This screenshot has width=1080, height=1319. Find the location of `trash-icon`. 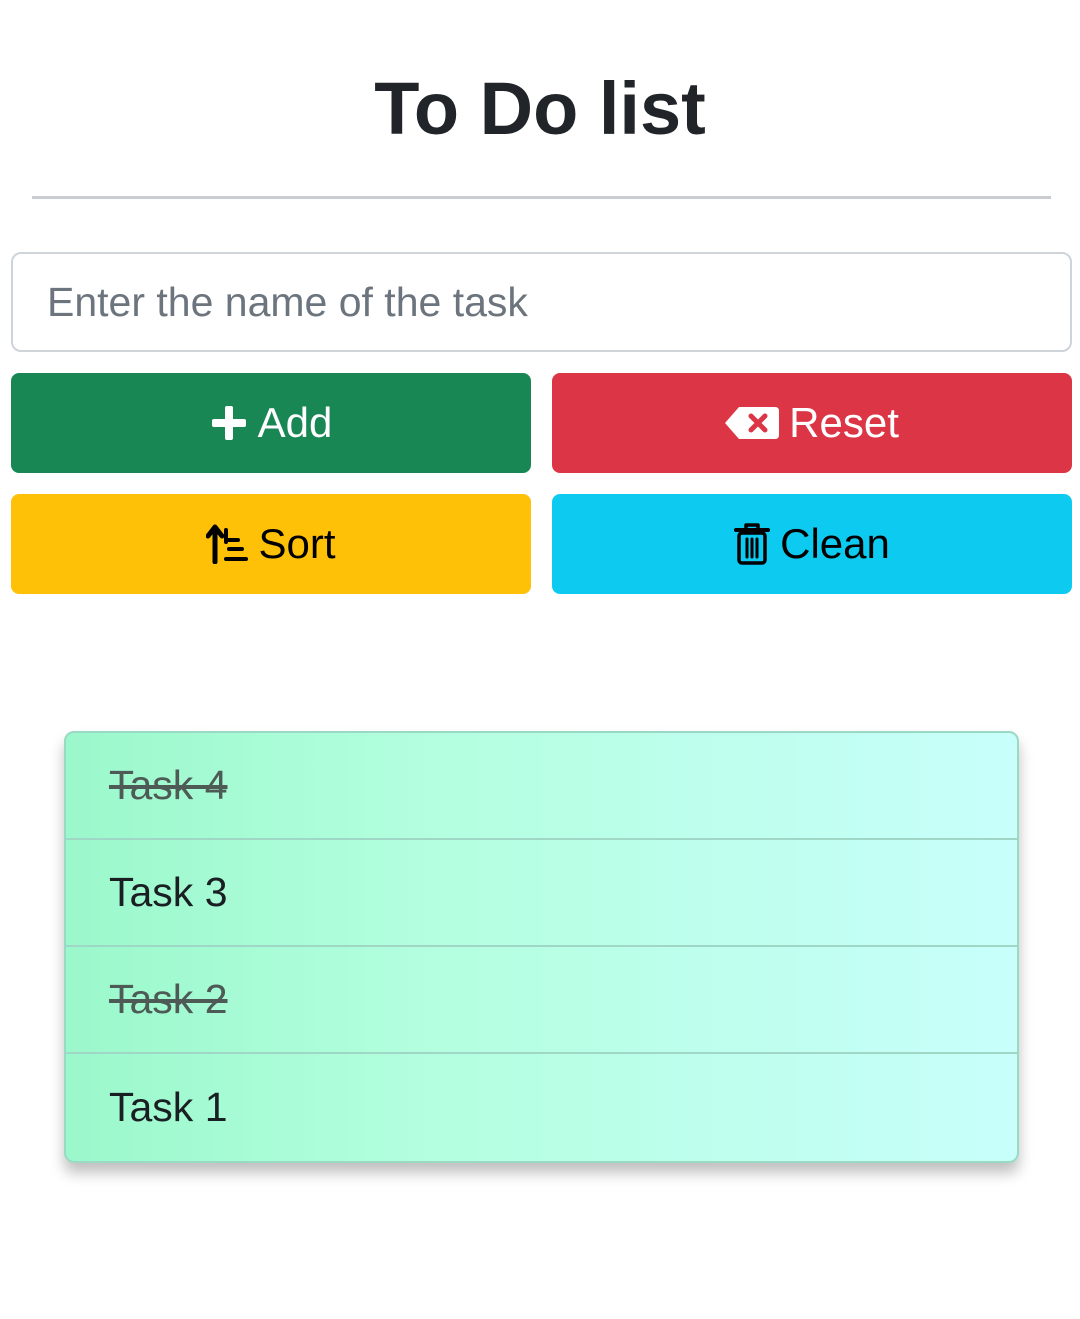

trash-icon is located at coordinates (752, 544).